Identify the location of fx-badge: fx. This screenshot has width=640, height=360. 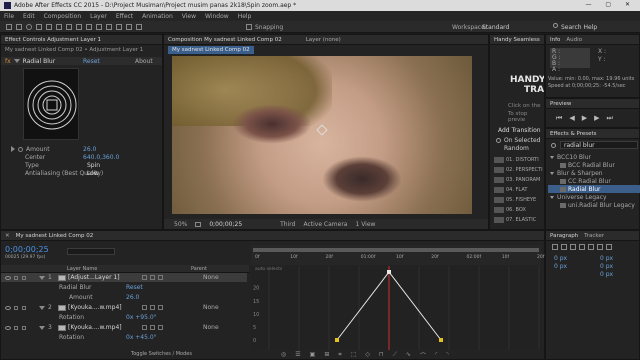
(8, 61).